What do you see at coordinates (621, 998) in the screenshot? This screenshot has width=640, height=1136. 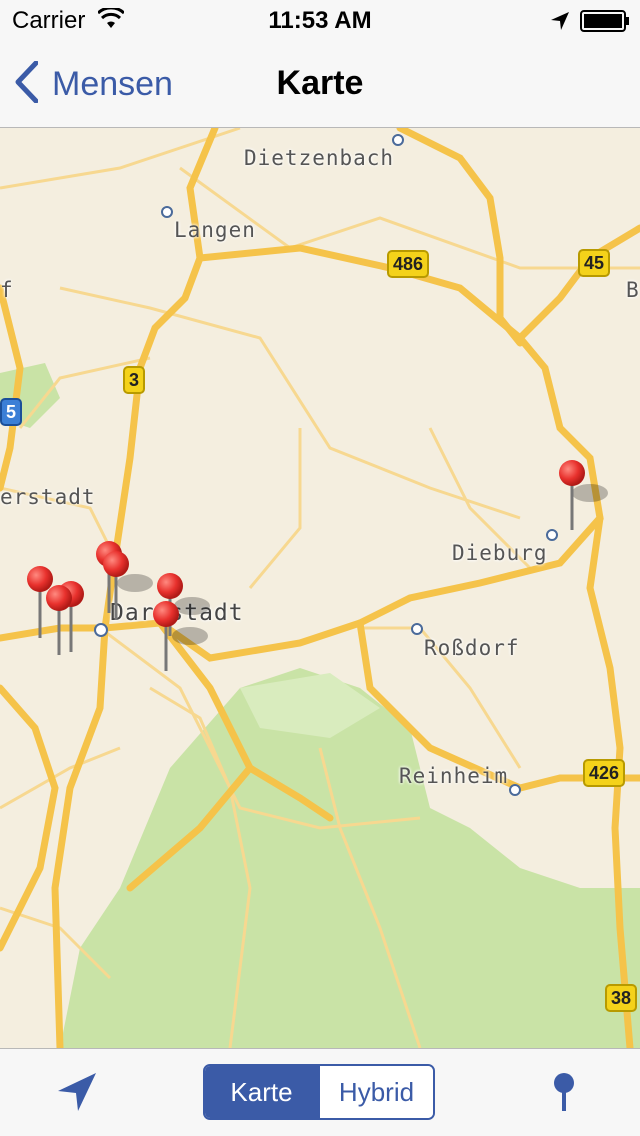 I see `route-shield: 38` at bounding box center [621, 998].